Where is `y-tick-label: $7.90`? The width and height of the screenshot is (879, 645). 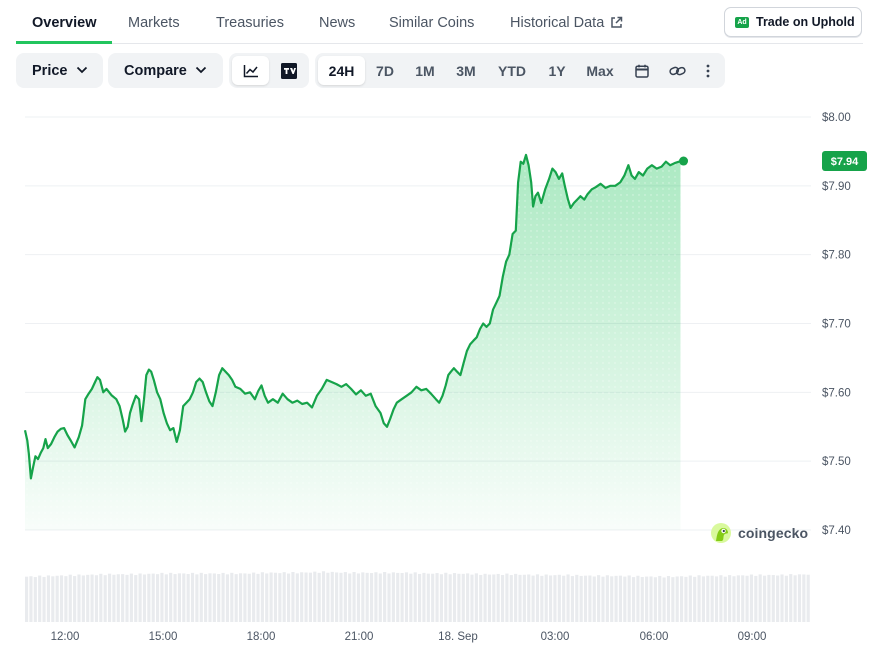 y-tick-label: $7.90 is located at coordinates (836, 187).